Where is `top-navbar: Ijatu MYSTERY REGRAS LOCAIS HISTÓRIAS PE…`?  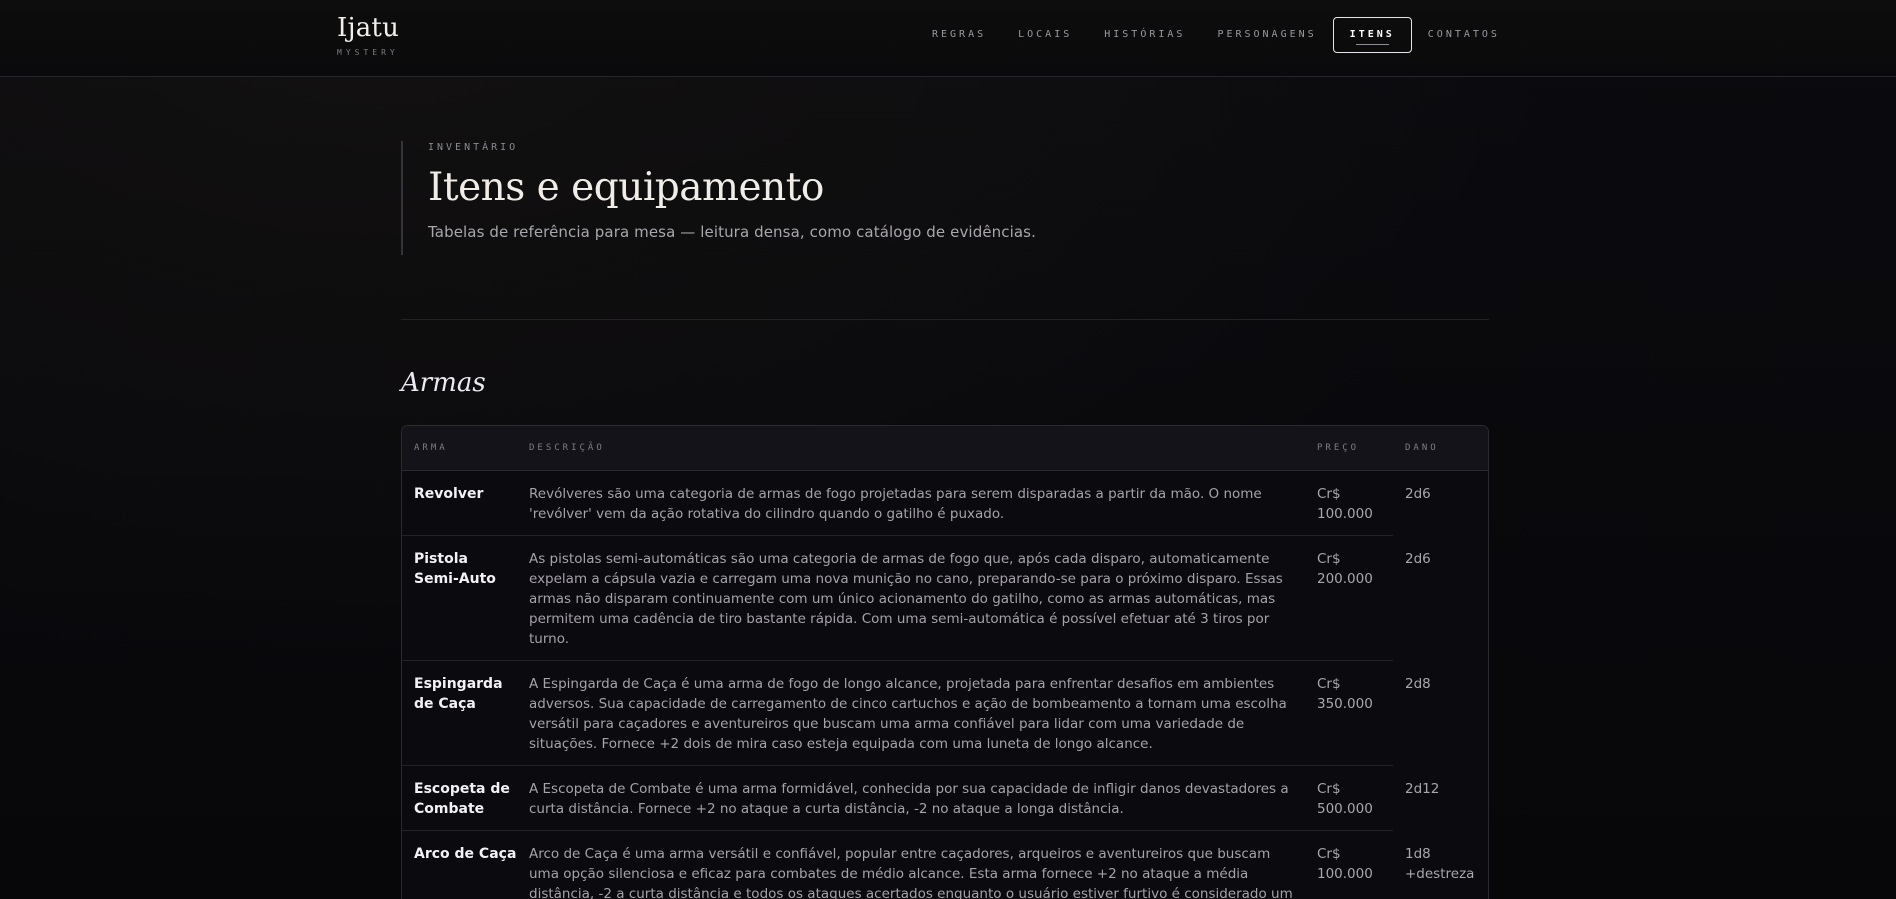
top-navbar: Ijatu MYSTERY REGRAS LOCAIS HISTÓRIAS PE… is located at coordinates (948, 38).